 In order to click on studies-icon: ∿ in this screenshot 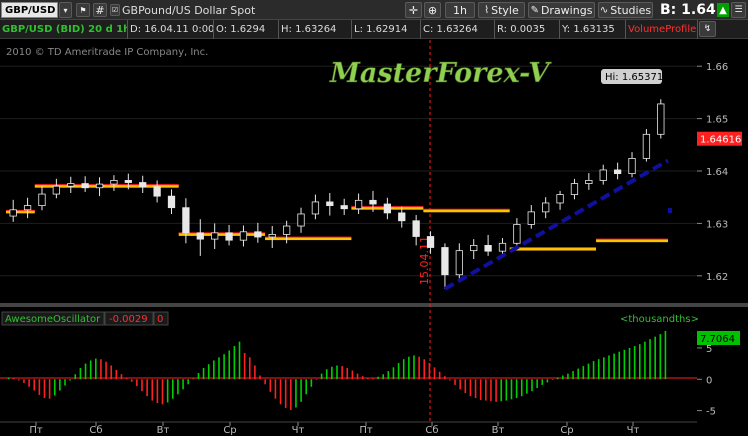, I will do `click(604, 10)`.